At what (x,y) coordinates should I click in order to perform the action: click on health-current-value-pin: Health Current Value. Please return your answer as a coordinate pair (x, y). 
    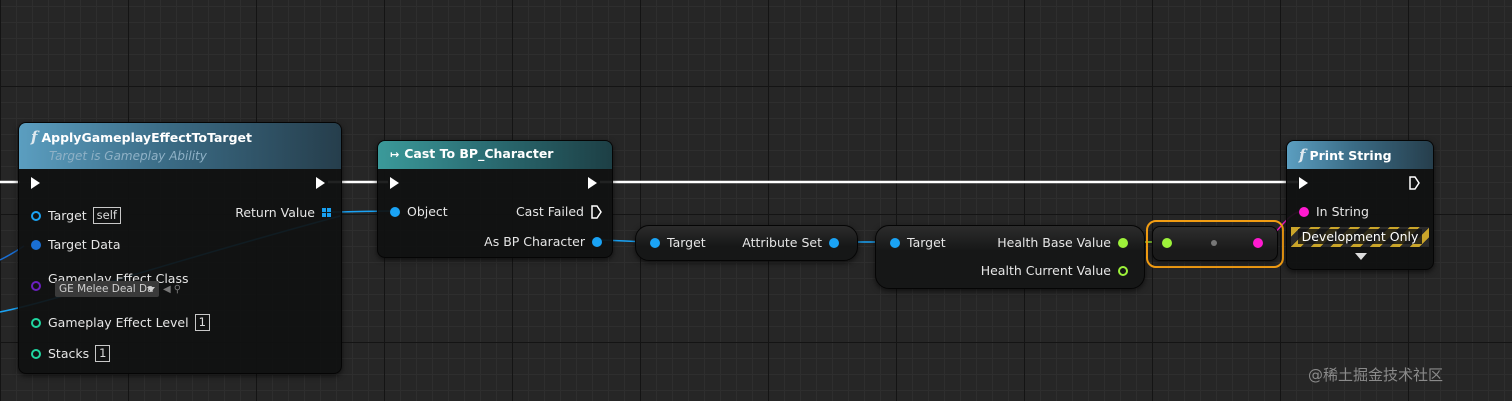
    Looking at the image, I should click on (1054, 270).